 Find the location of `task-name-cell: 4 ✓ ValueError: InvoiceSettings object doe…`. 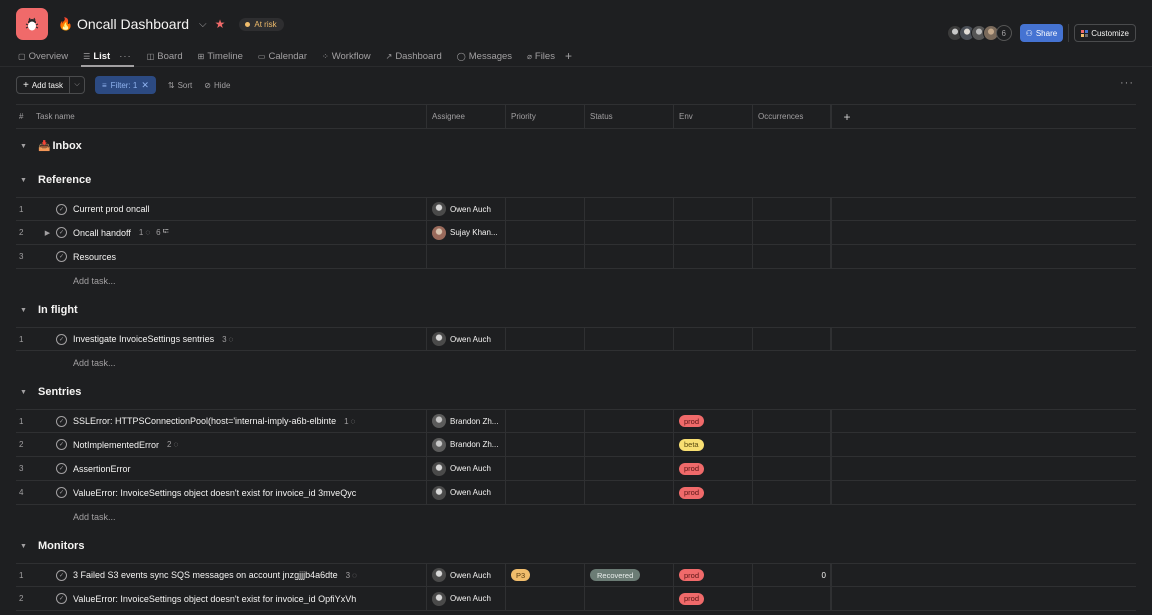

task-name-cell: 4 ✓ ValueError: InvoiceSettings object doe… is located at coordinates (221, 492).